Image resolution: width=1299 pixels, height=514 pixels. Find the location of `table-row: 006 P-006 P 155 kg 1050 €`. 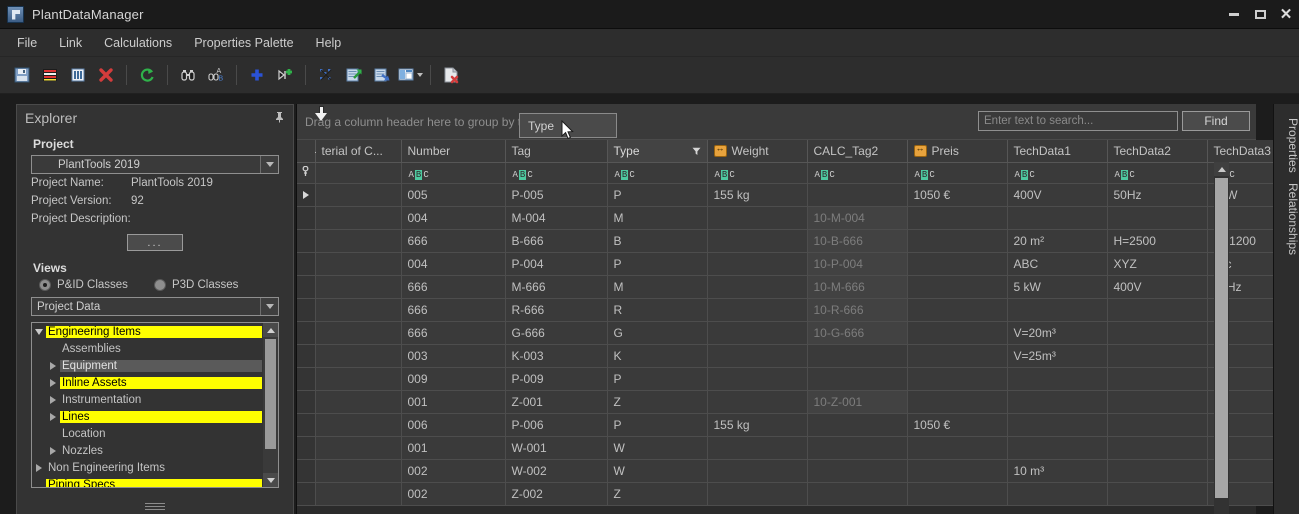

table-row: 006 P-006 P 155 kg 1050 € is located at coordinates (798, 425).